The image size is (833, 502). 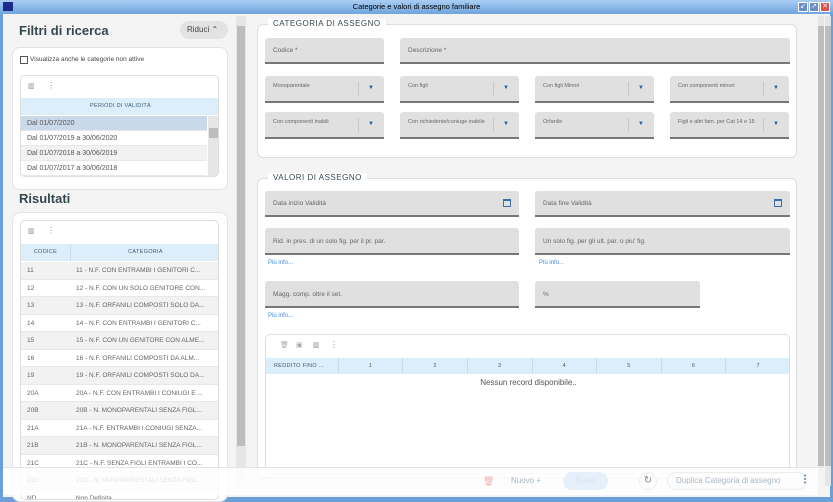 I want to click on descrizione-field: Descrizione *, so click(x=595, y=51).